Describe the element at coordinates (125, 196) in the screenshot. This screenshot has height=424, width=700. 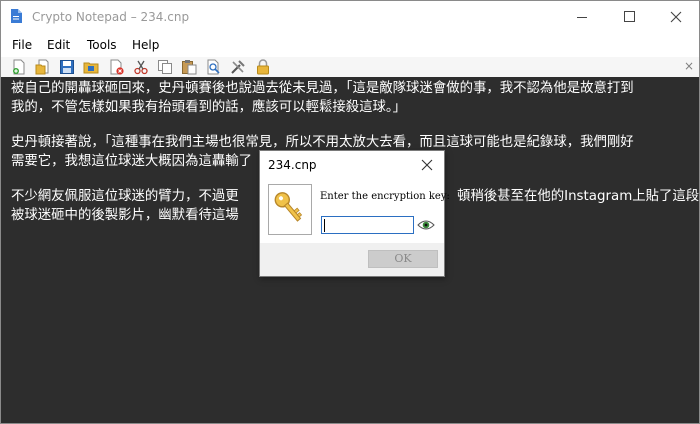
I see `editor-line-left: 不少網友佩服這位球迷的臂力，不過更` at that location.